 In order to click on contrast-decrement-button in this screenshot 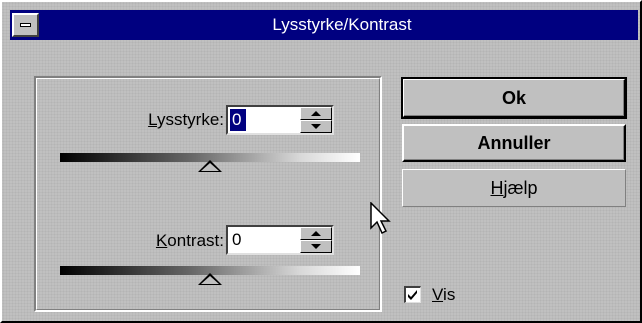, I will do `click(316, 246)`.